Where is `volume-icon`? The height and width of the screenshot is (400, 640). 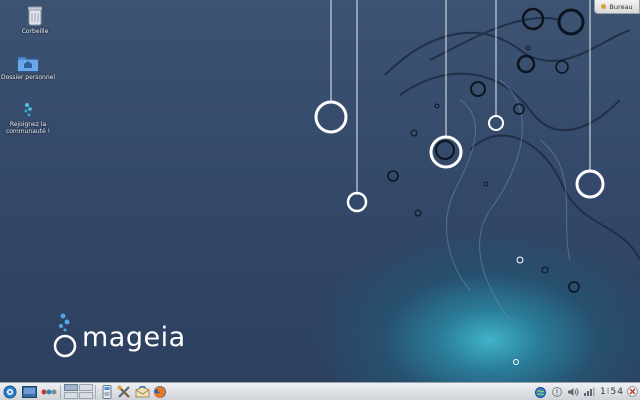 volume-icon is located at coordinates (573, 392).